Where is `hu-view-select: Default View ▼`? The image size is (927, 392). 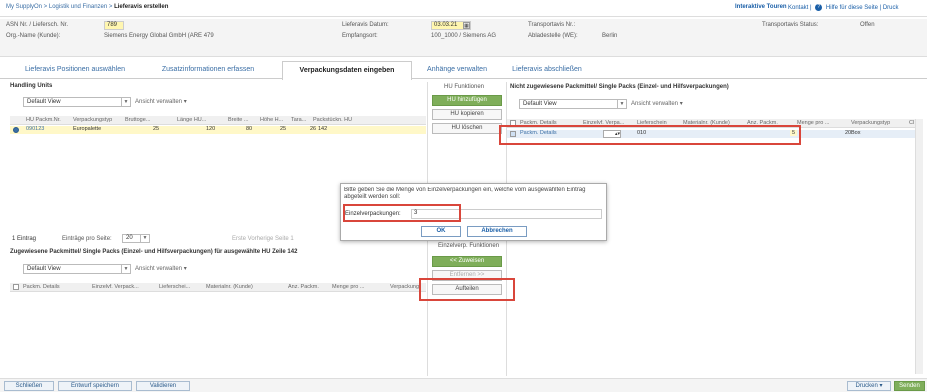
hu-view-select: Default View ▼ is located at coordinates (77, 102).